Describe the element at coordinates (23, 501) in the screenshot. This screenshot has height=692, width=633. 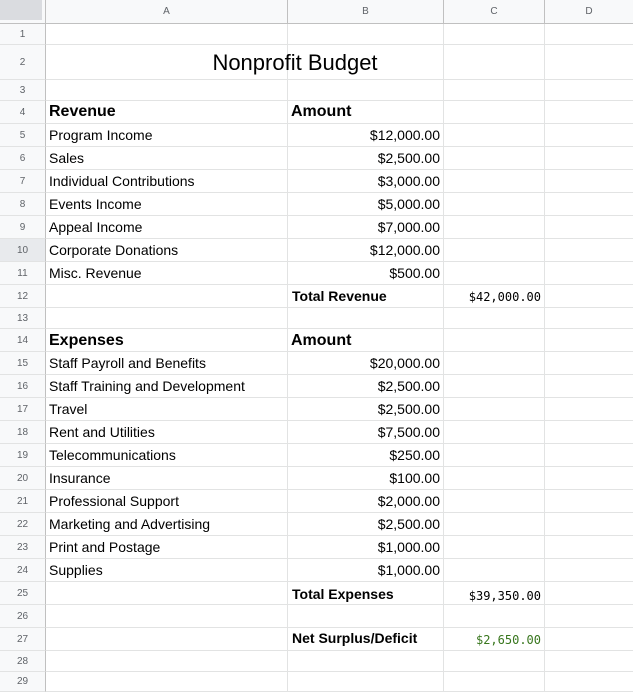
I see `row-header: 21` at that location.